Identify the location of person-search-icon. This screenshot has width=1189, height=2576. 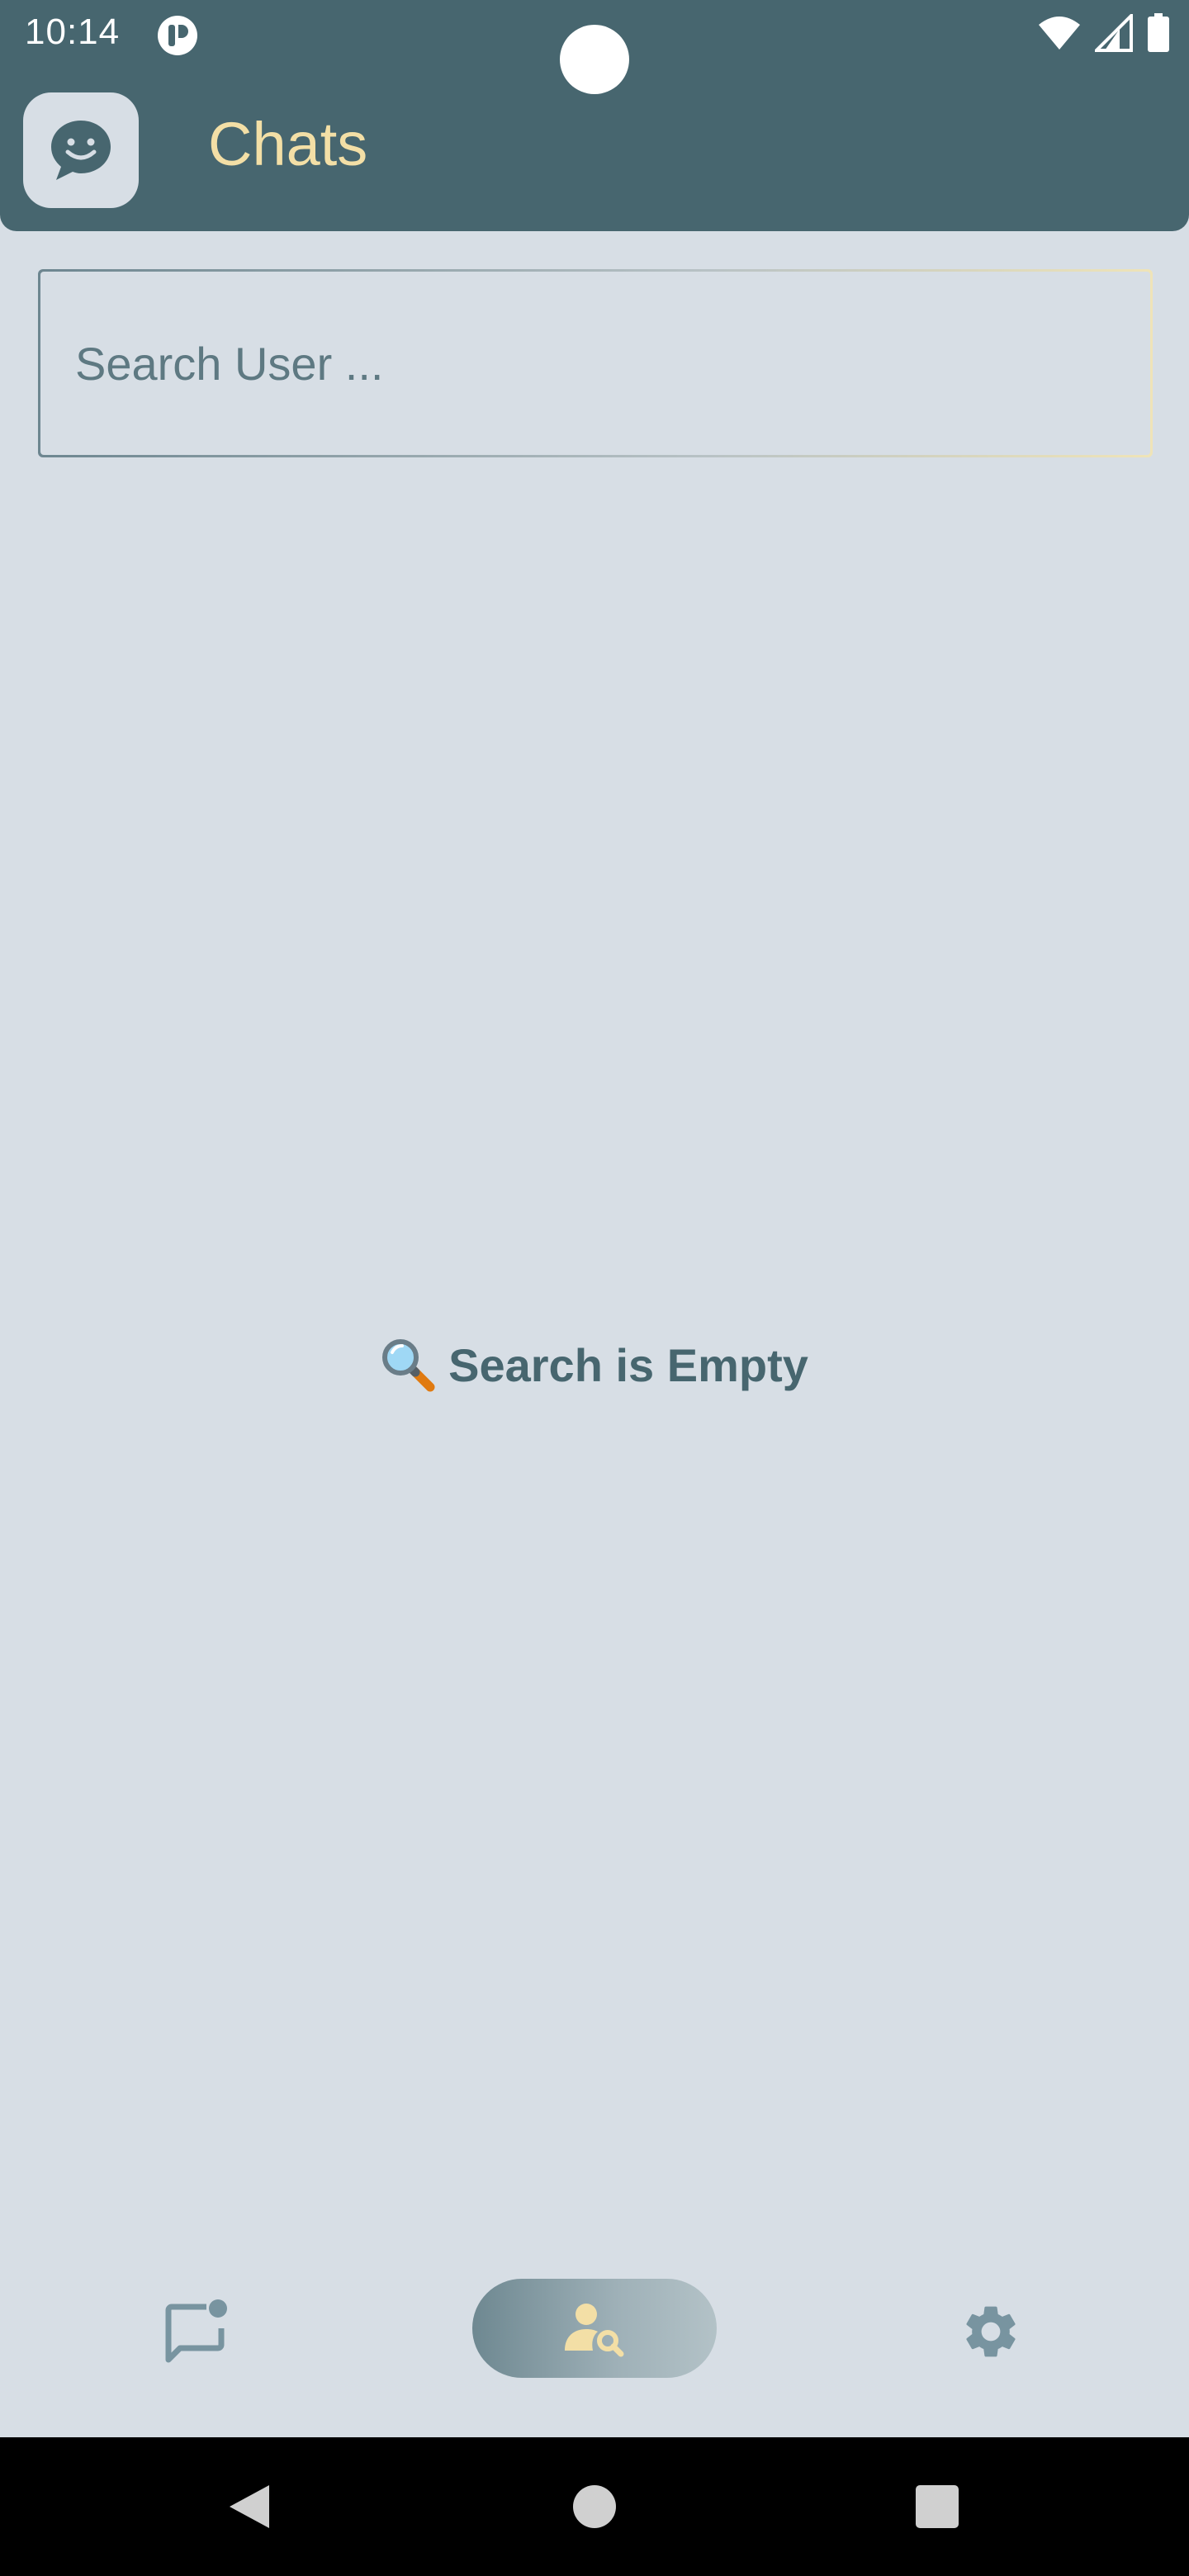
(594, 2330).